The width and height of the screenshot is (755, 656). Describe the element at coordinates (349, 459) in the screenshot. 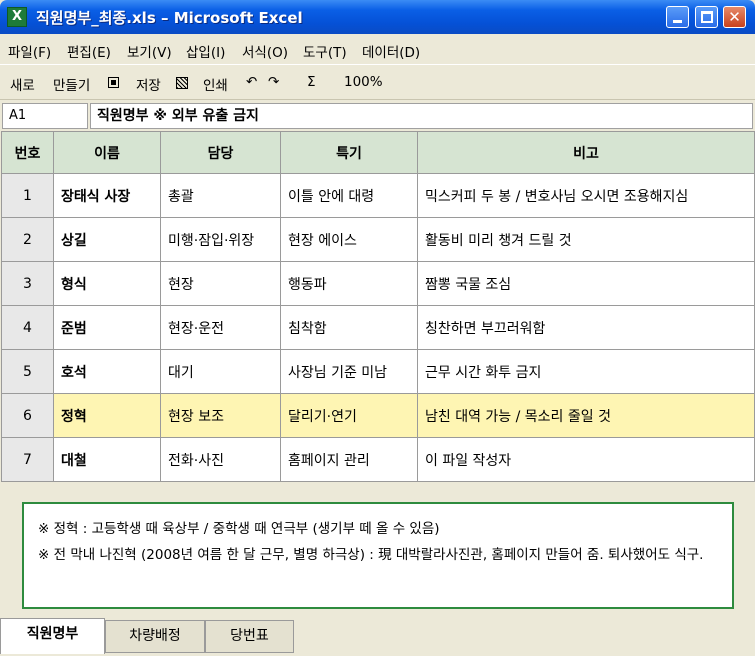

I see `cell-skill: 홈페이지 관리` at that location.